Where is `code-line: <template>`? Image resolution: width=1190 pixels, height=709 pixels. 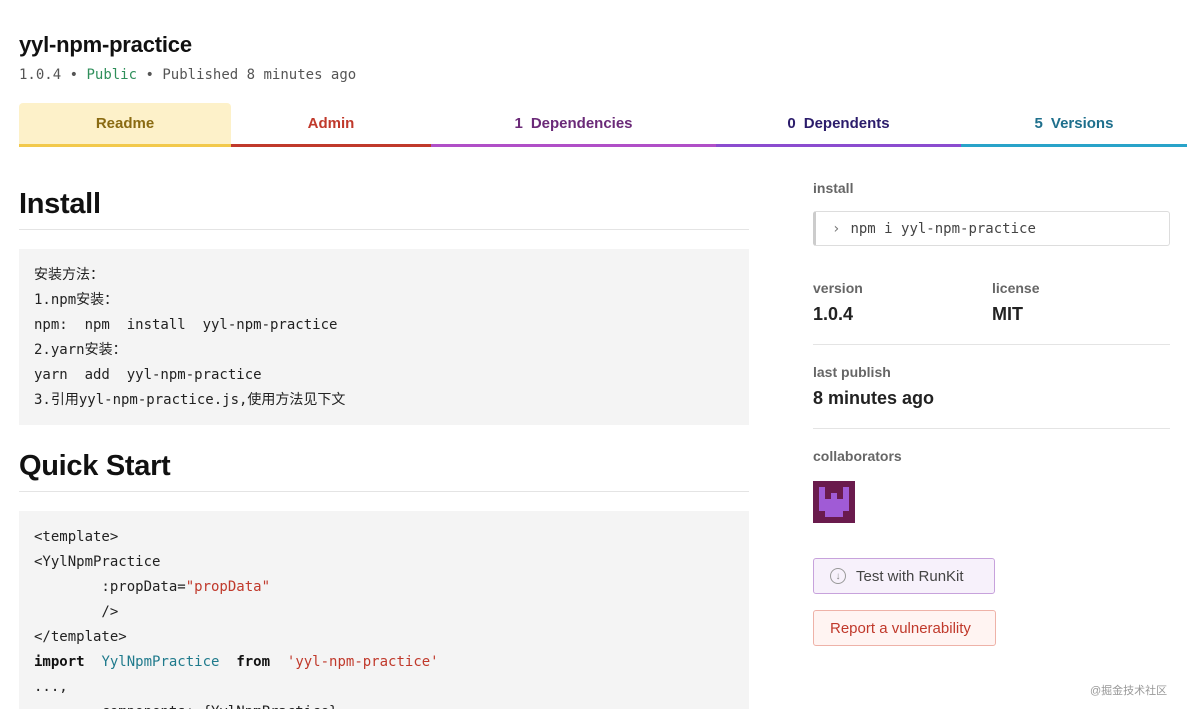 code-line: <template> is located at coordinates (76, 537).